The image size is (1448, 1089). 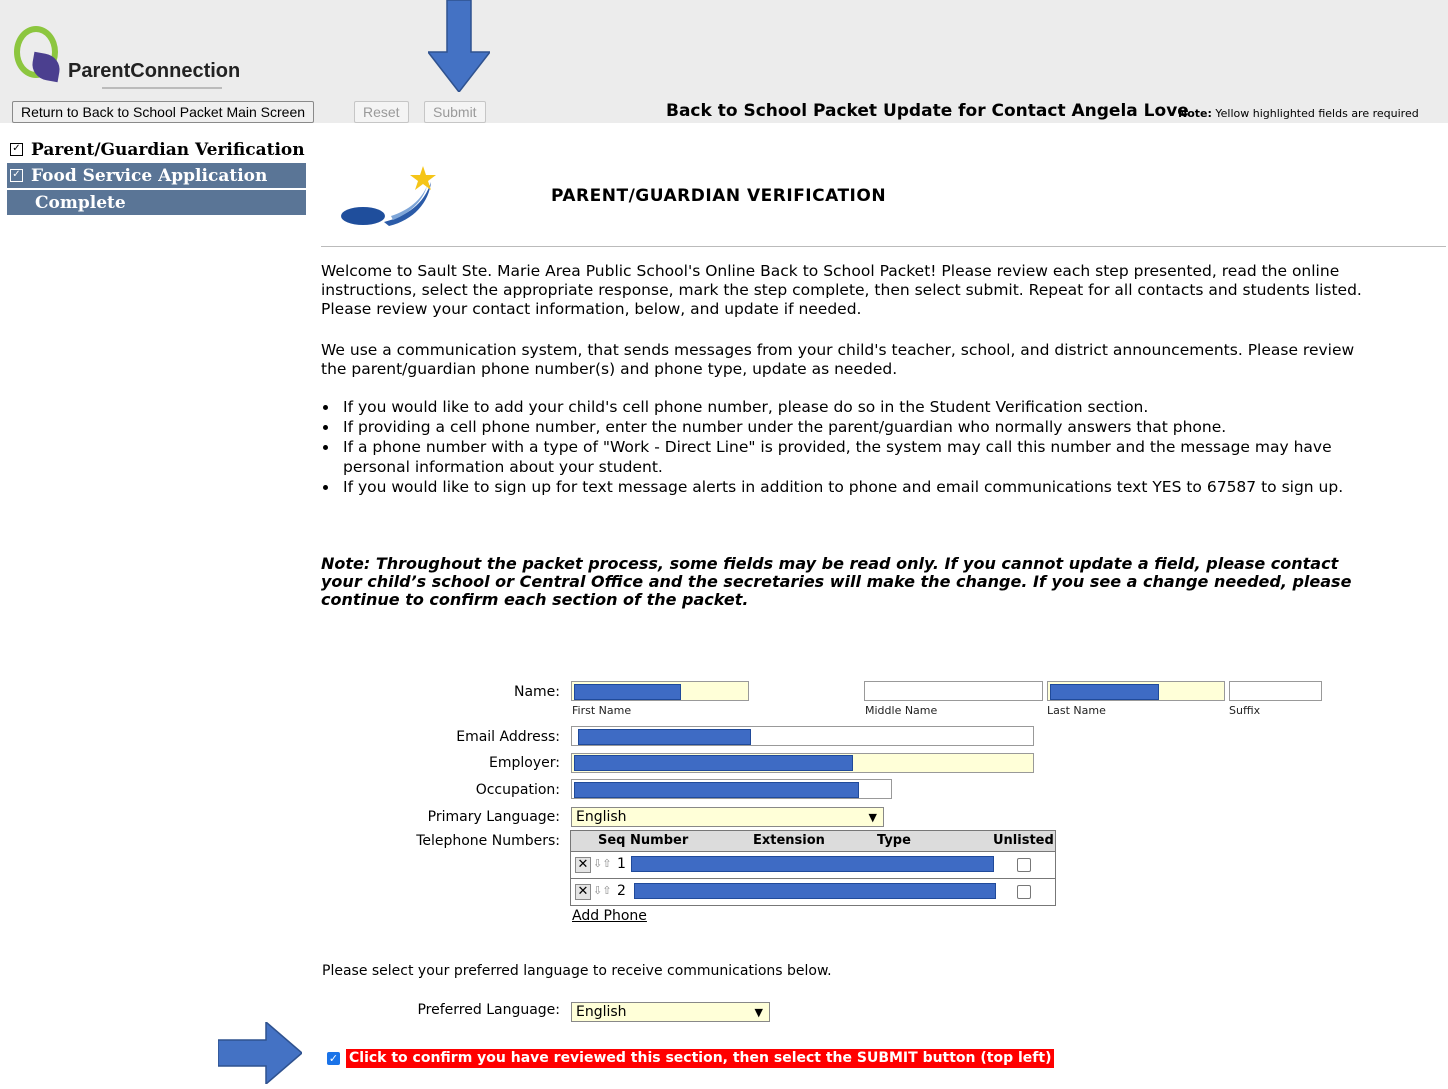 I want to click on sidebar-item-food-service-application: ✓ Food Service Application, so click(x=156, y=176).